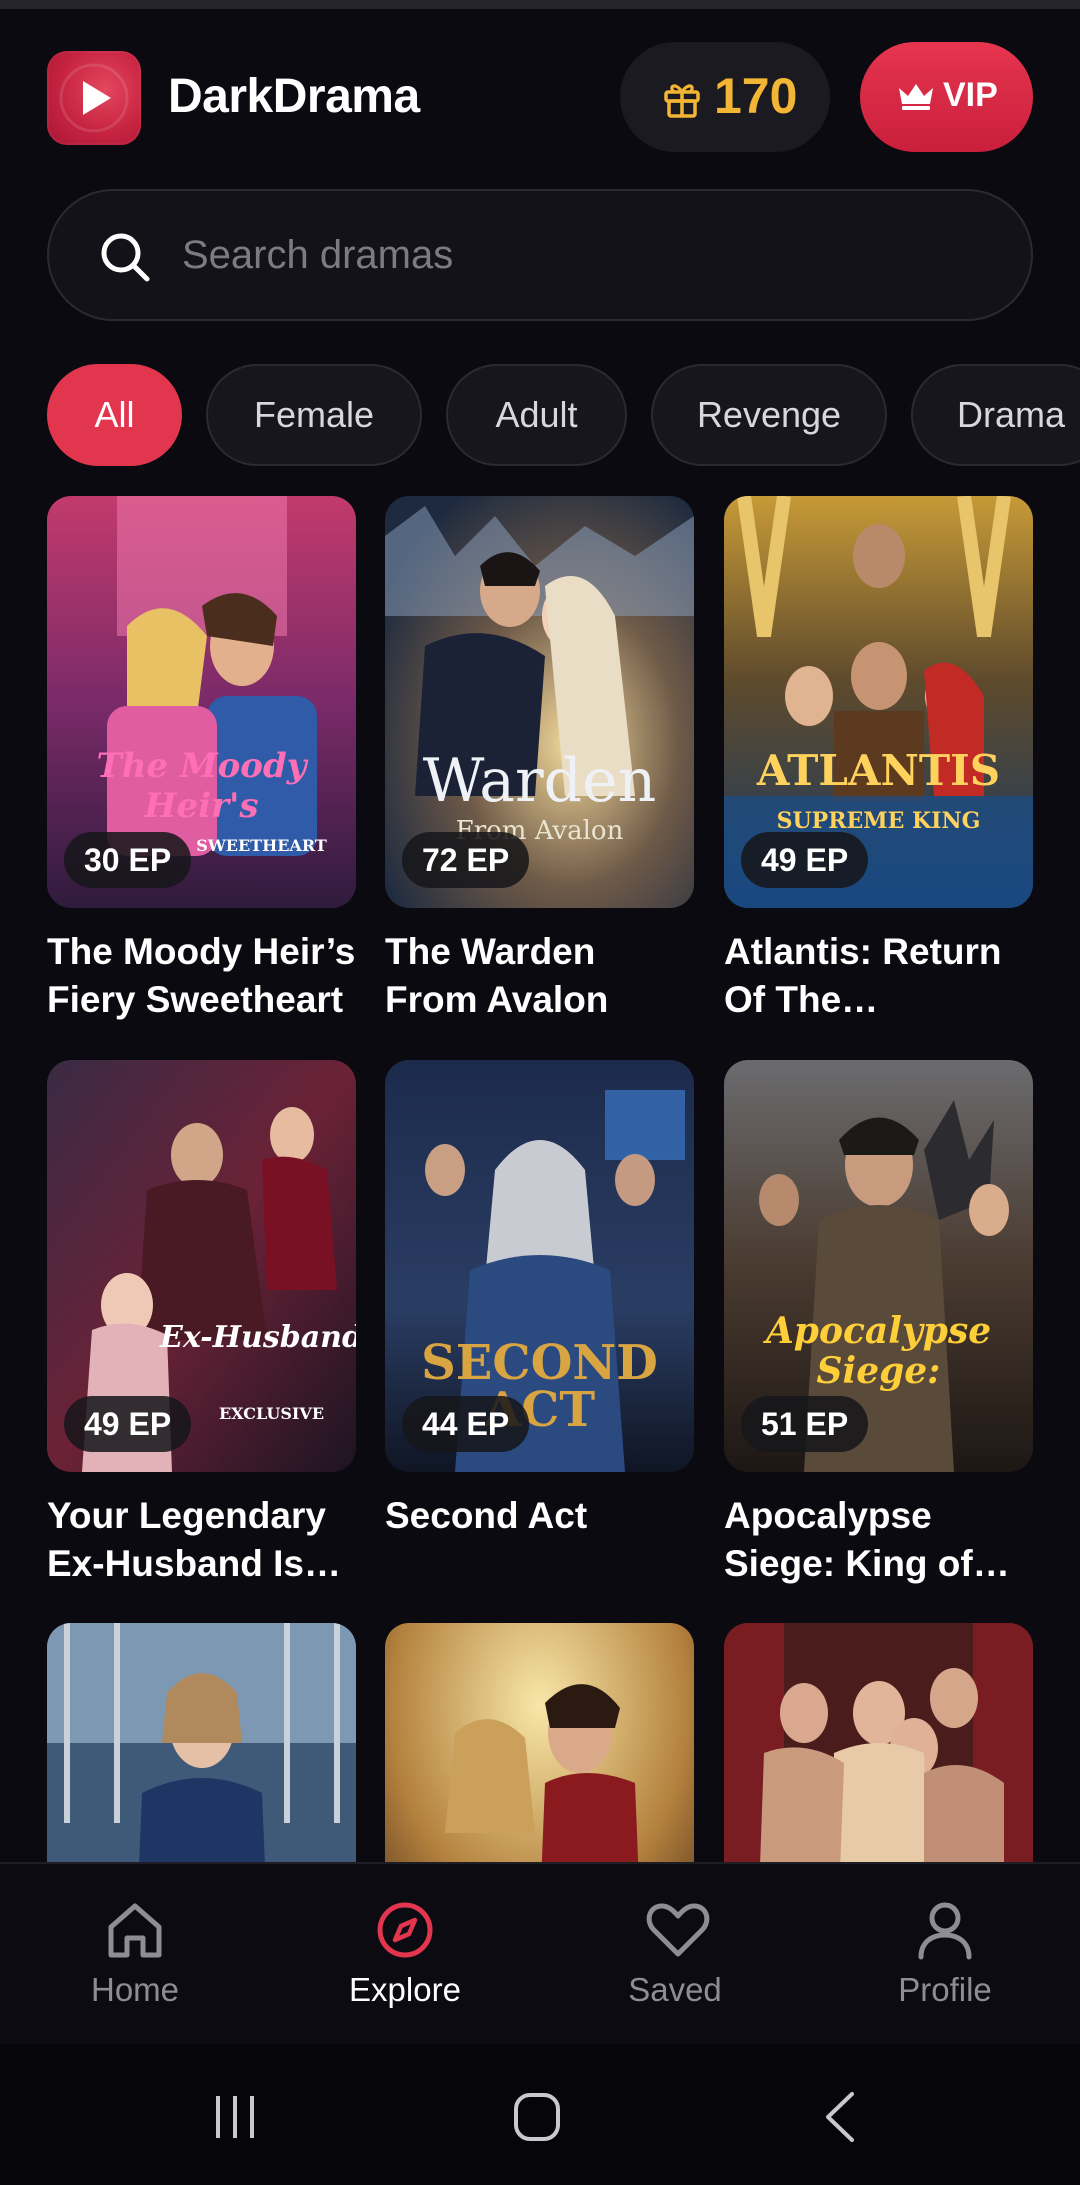  I want to click on home-system-icon, so click(537, 2117).